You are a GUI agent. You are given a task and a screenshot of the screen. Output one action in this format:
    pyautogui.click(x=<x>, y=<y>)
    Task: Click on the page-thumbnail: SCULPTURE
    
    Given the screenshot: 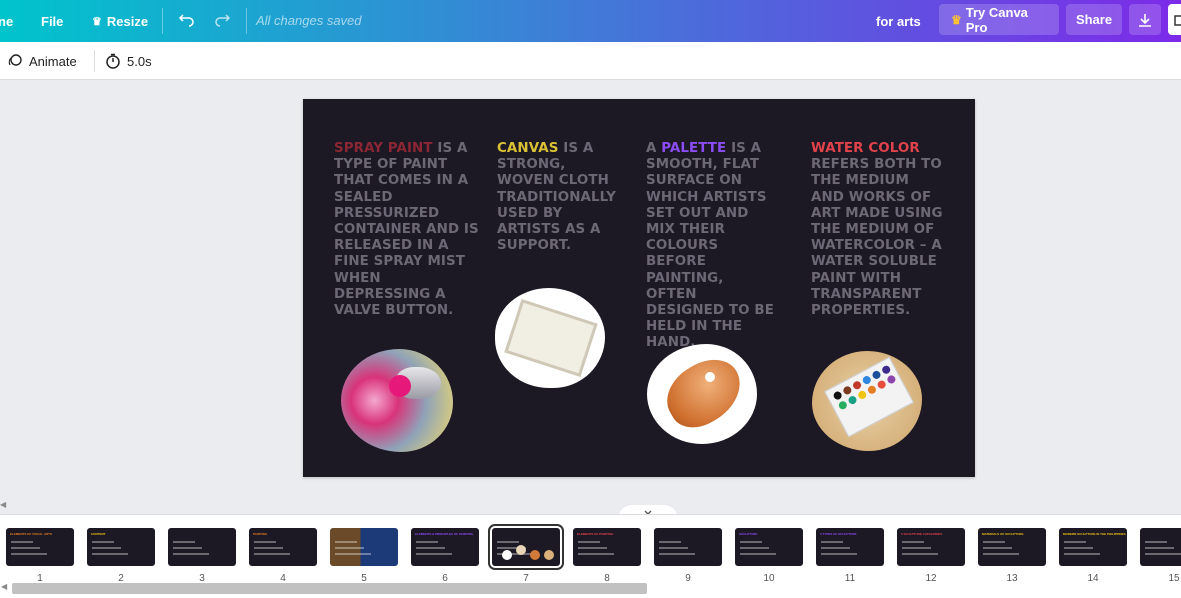 What is the action you would take?
    pyautogui.click(x=769, y=547)
    